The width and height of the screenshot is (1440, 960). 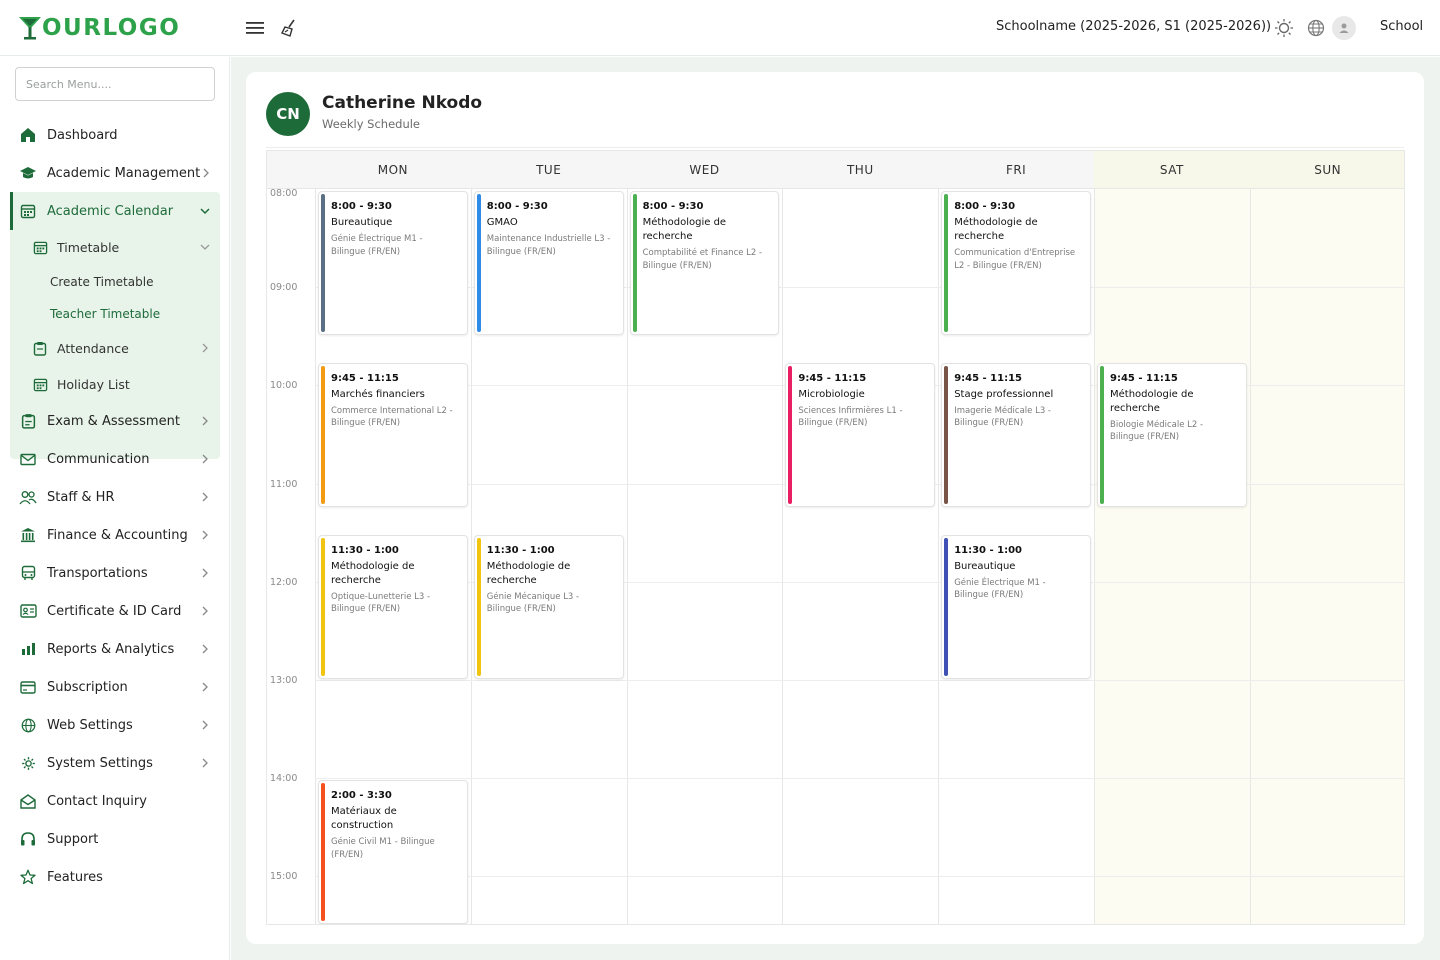 What do you see at coordinates (115, 687) in the screenshot?
I see `sidebar-item-subscription: Subscription` at bounding box center [115, 687].